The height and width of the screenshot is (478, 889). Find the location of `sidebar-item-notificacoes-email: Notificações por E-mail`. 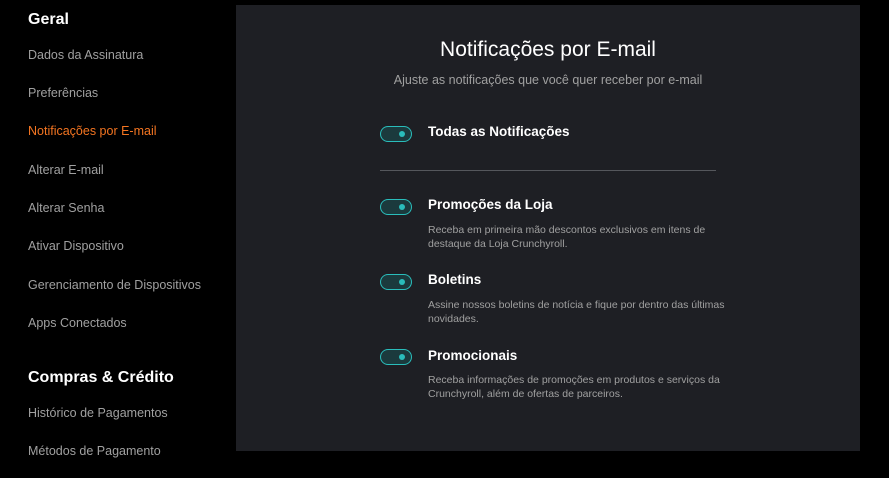

sidebar-item-notificacoes-email: Notificações por E-mail is located at coordinates (92, 131).